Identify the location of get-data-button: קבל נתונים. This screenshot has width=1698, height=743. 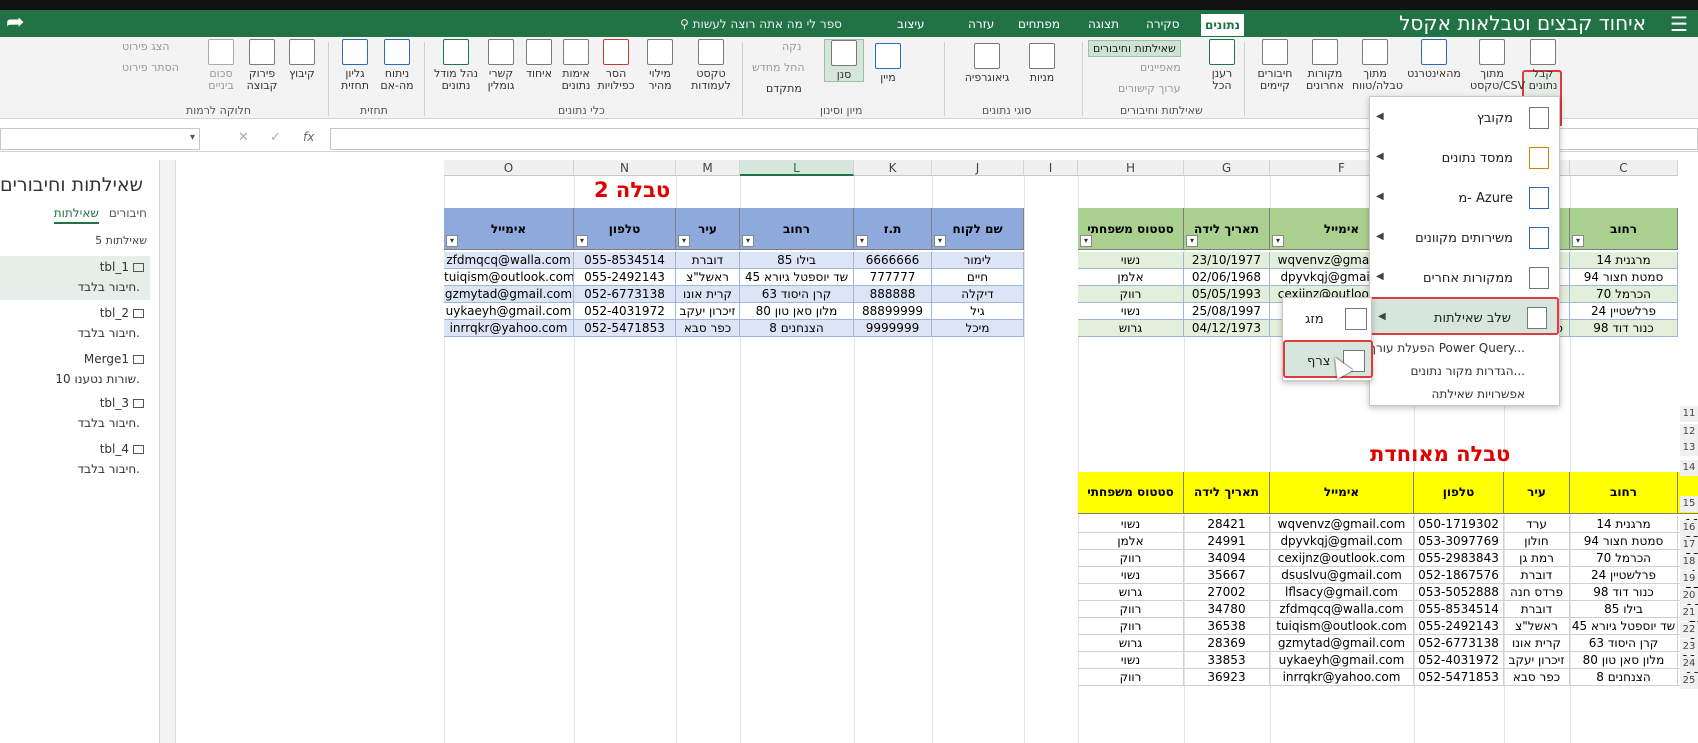
(1543, 65).